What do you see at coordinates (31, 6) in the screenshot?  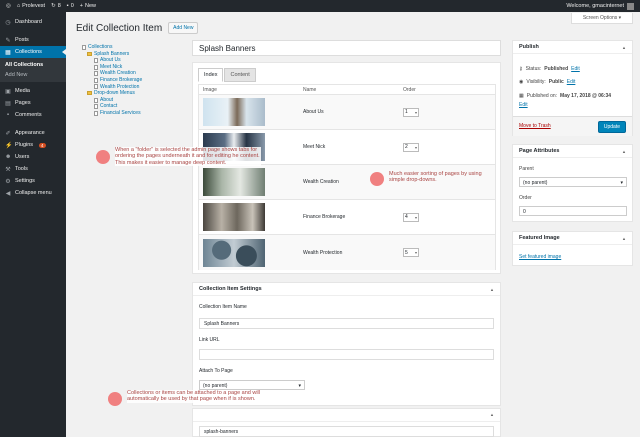 I see `site-name-link: ⌂ Prolevest` at bounding box center [31, 6].